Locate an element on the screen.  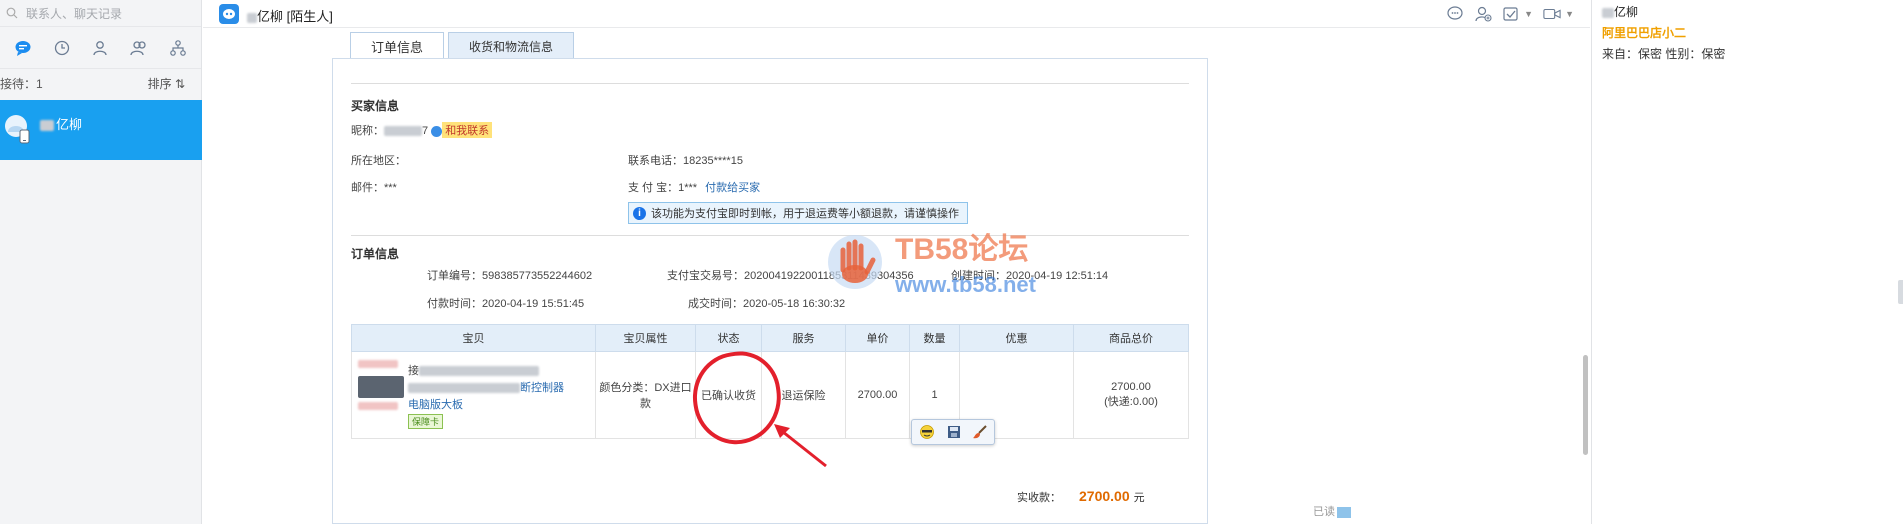
tab-recent is located at coordinates (62, 48).